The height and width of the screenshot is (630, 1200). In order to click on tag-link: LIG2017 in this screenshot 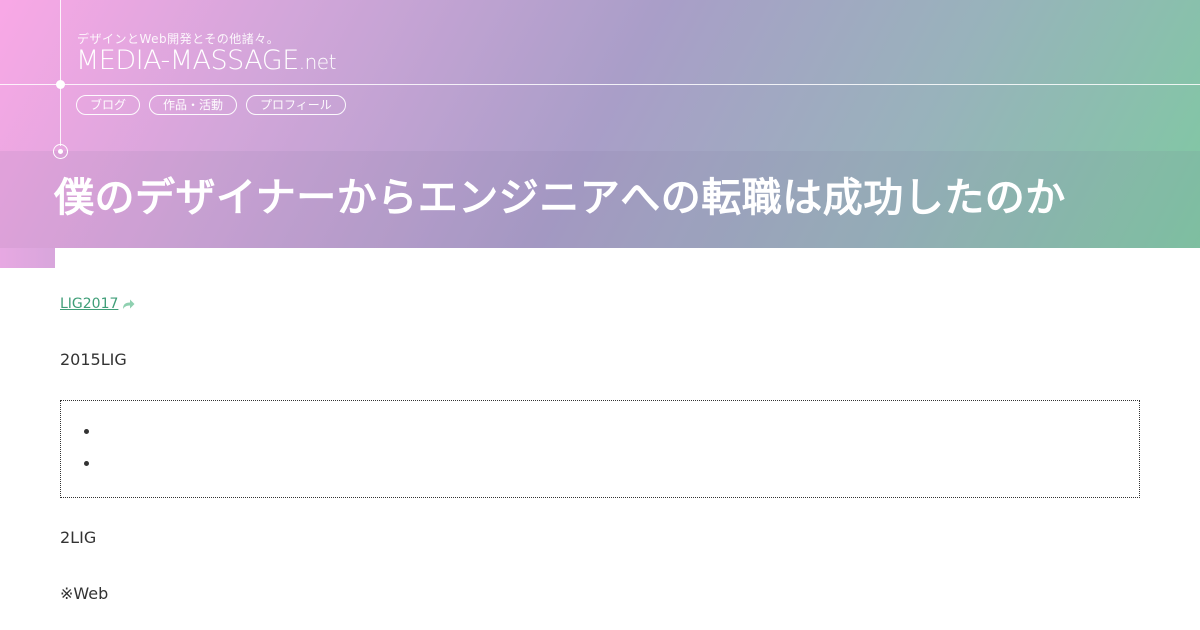, I will do `click(97, 304)`.